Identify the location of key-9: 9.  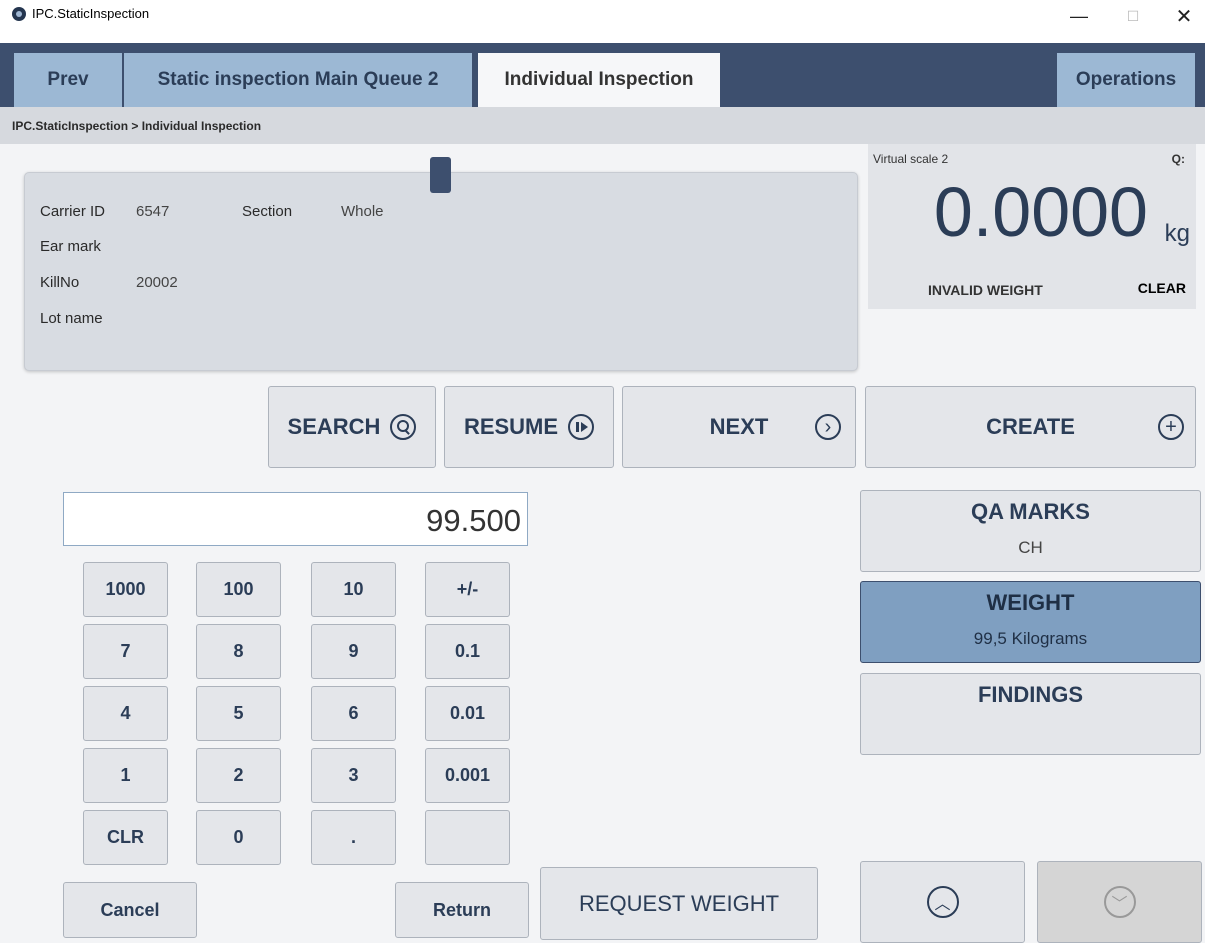
(353, 651).